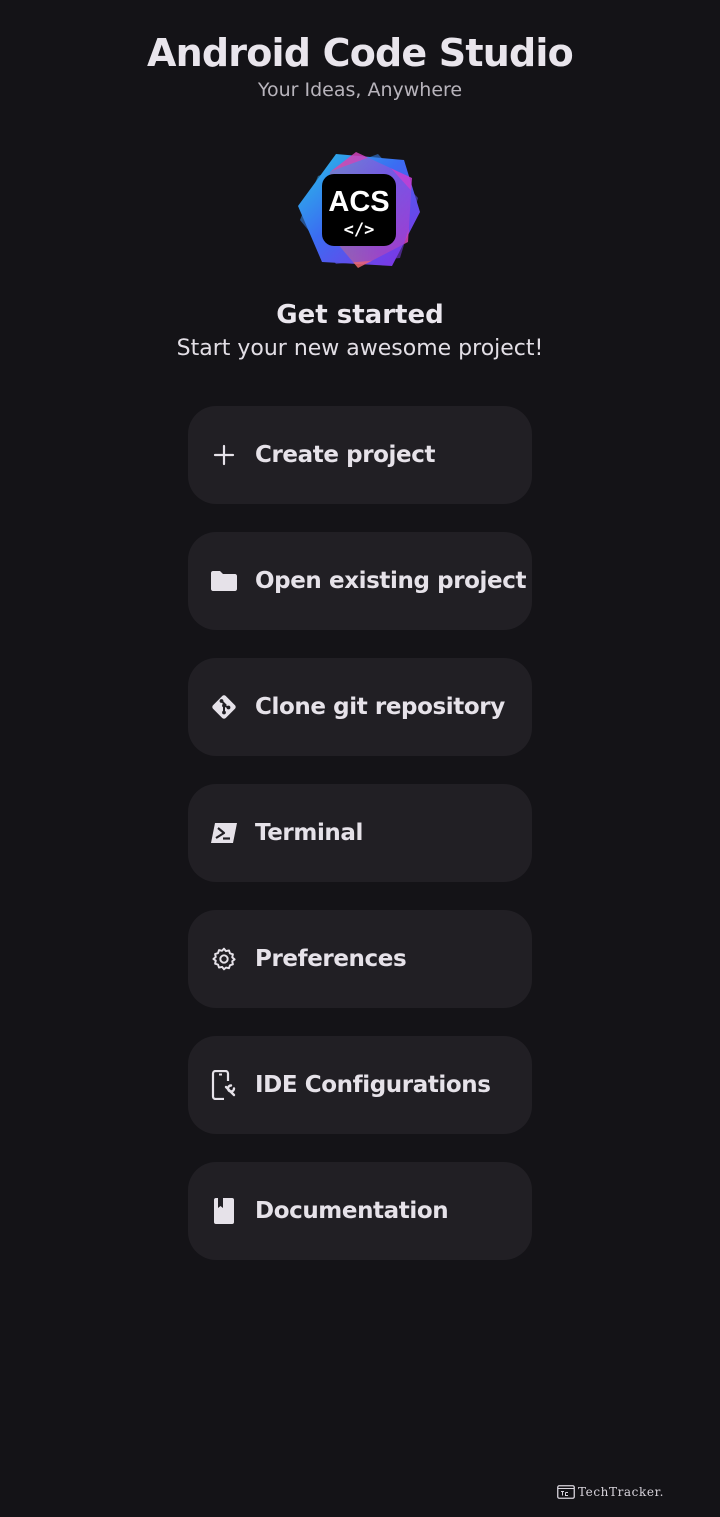  I want to click on watermark-text: TechTracker., so click(620, 1492).